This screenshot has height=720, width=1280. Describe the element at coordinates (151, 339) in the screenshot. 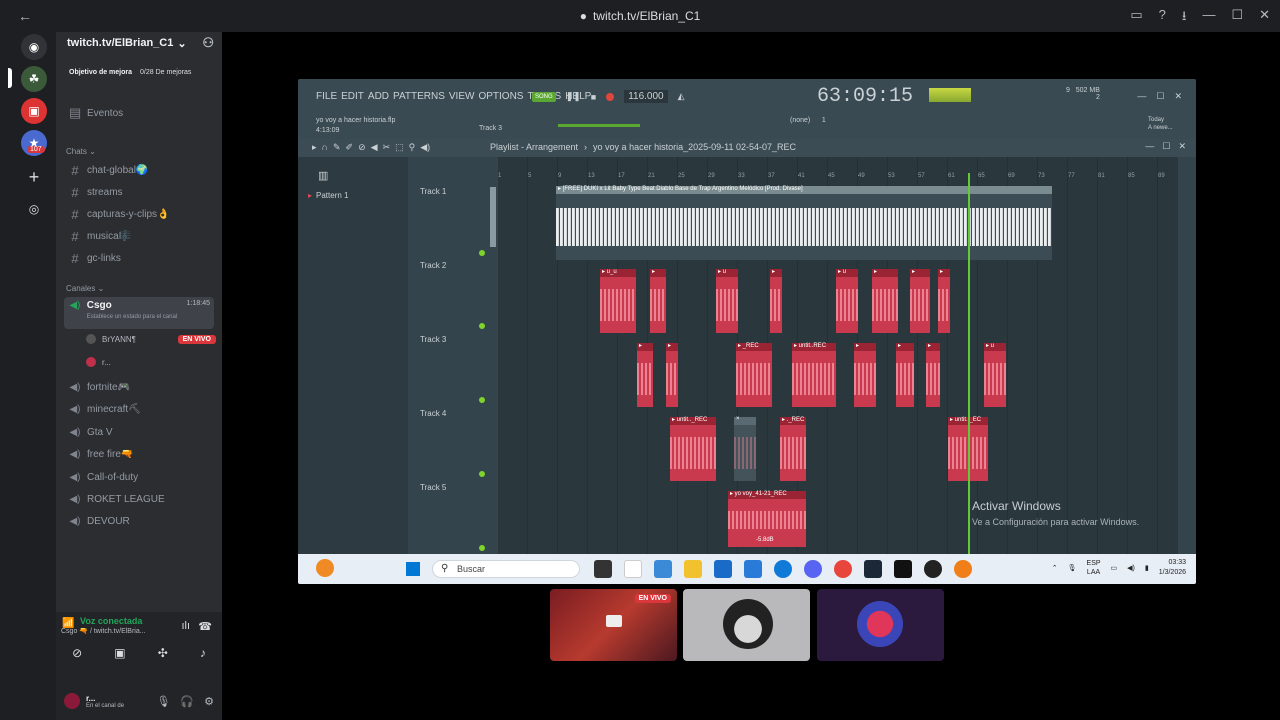

I see `voice-user-bryann: BrYANN¶ EN VIVO` at that location.